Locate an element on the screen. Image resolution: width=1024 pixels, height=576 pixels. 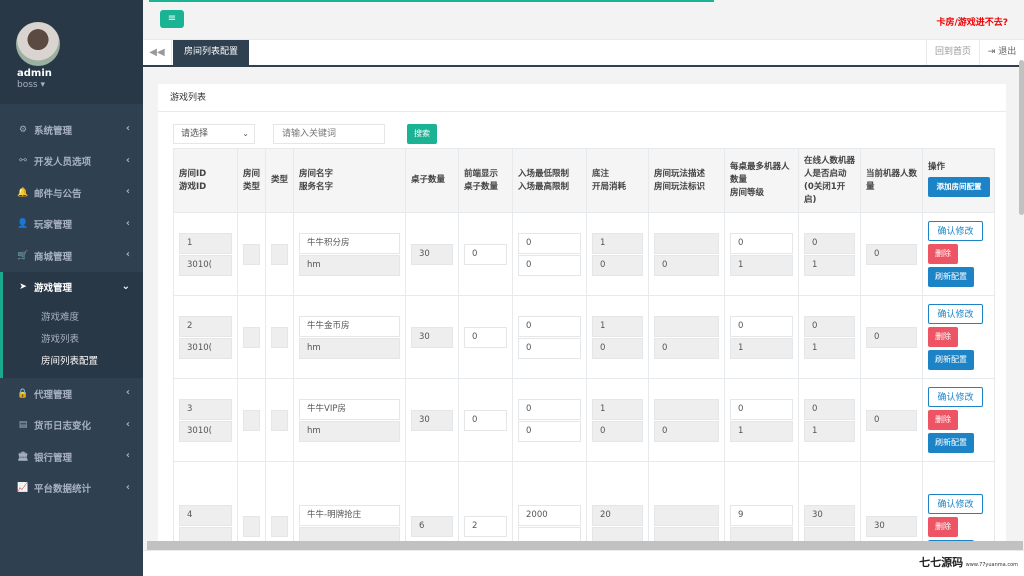
submenu-item-game-list: 游戏列表 is located at coordinates (92, 340).